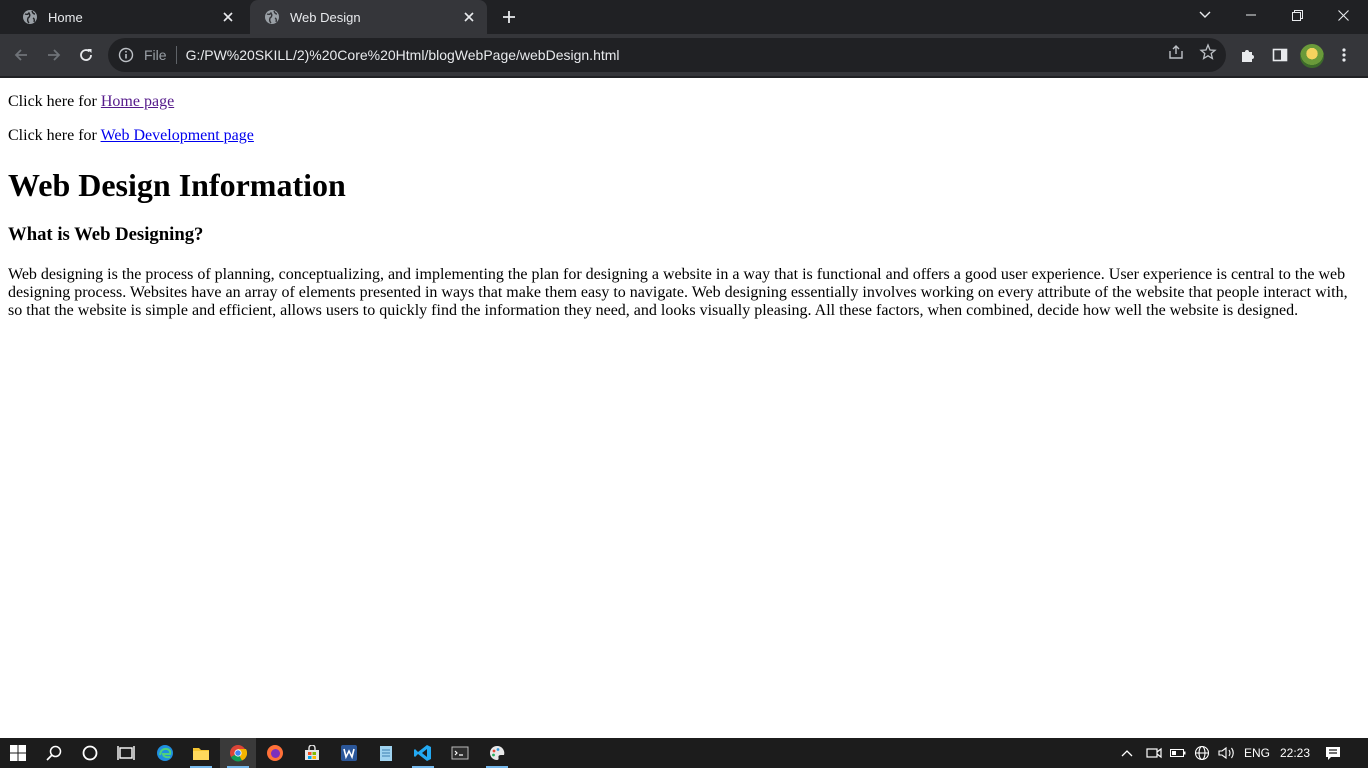 Image resolution: width=1368 pixels, height=768 pixels. What do you see at coordinates (684, 102) in the screenshot?
I see `home-nav-line: Click here for Home page` at bounding box center [684, 102].